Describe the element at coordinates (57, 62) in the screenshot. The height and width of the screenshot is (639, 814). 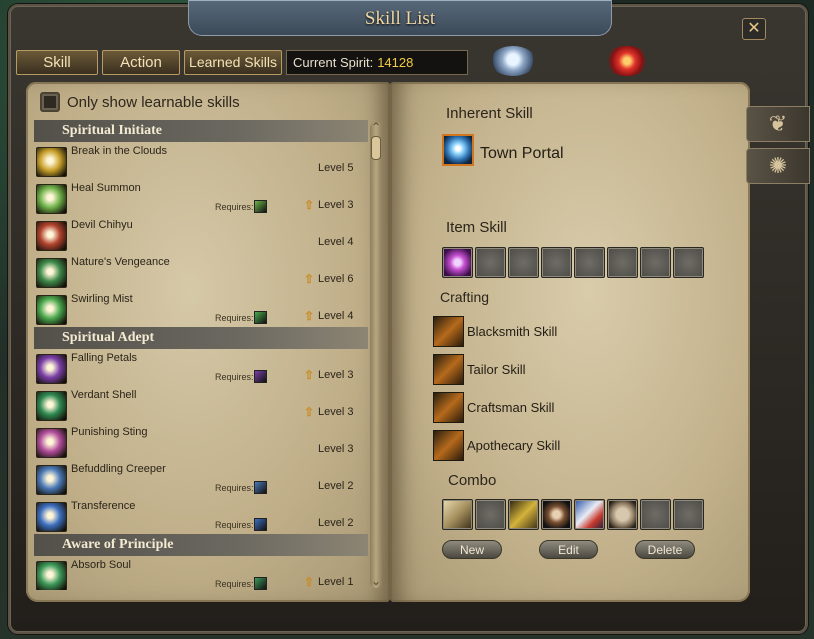
I see `tab-skill: Skill` at that location.